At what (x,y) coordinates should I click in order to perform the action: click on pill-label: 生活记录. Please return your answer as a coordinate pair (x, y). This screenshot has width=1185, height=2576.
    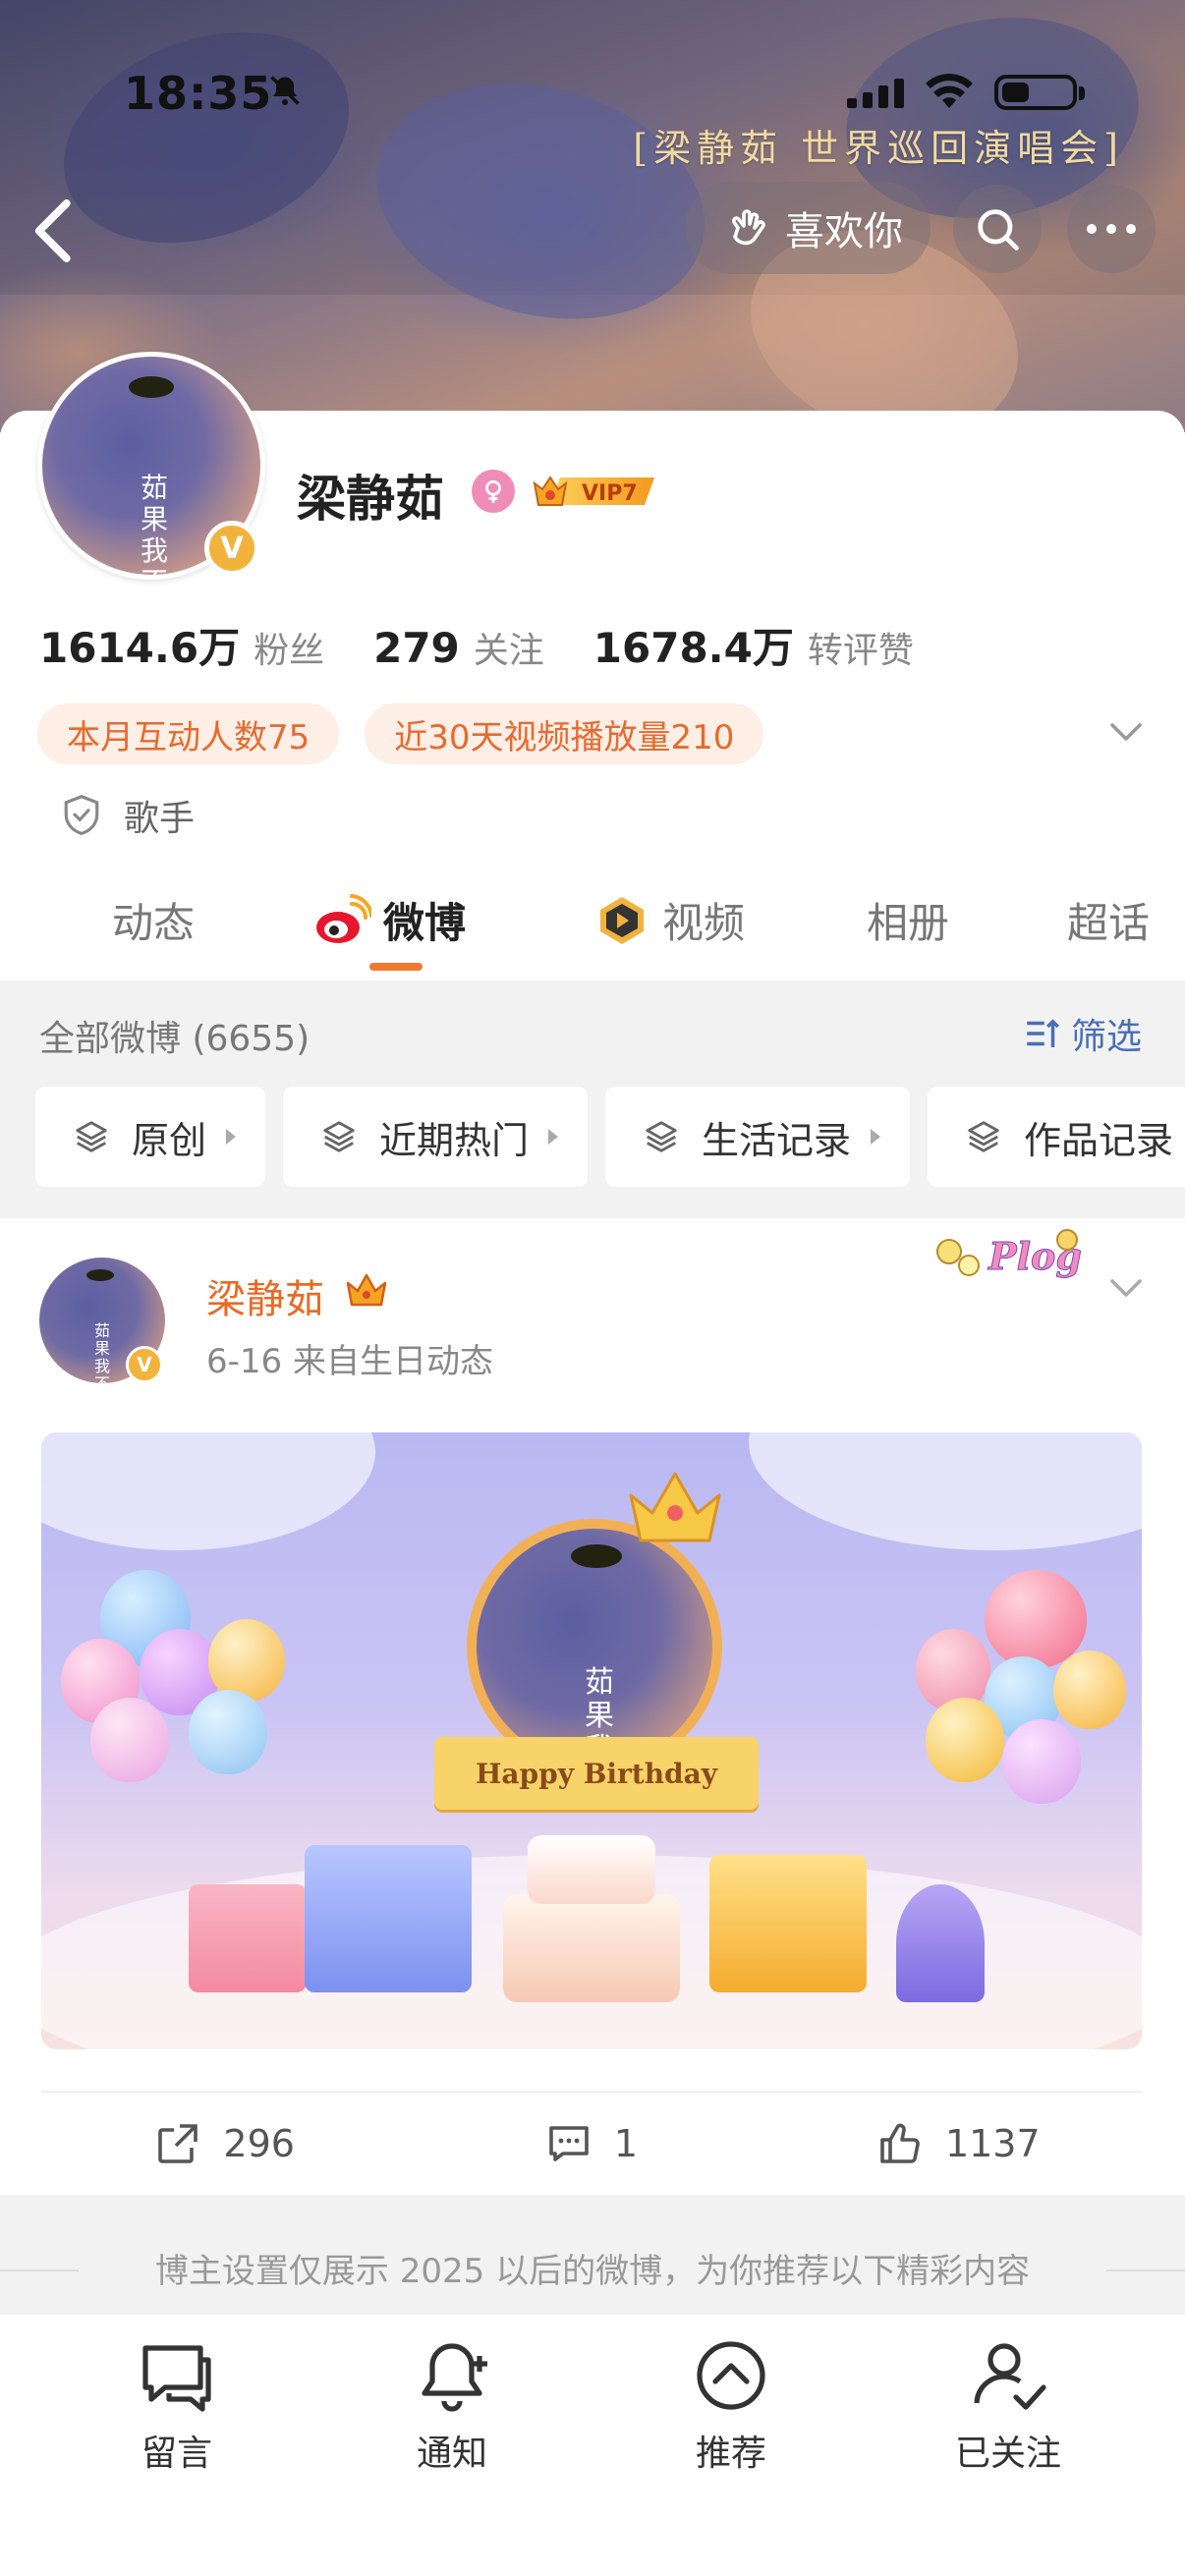
    Looking at the image, I should click on (777, 1140).